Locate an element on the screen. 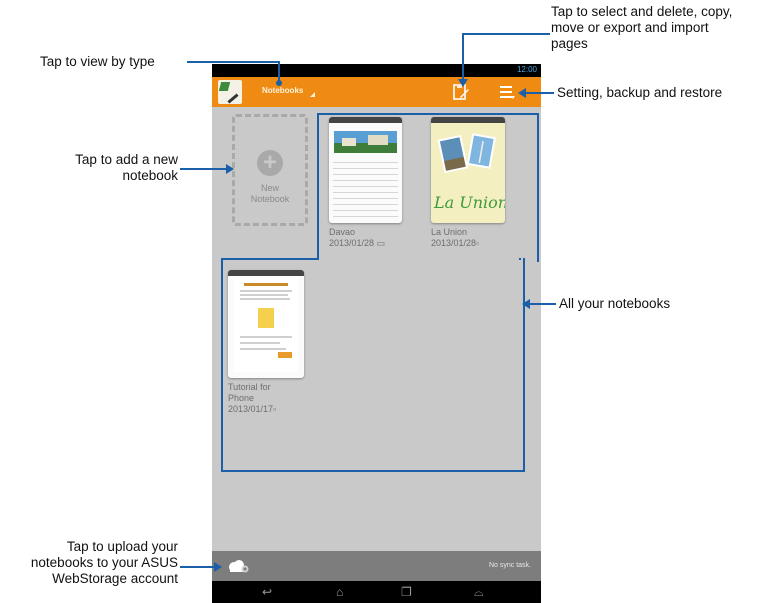 This screenshot has width=770, height=603. new-notebook-button: + New Notebook is located at coordinates (270, 170).